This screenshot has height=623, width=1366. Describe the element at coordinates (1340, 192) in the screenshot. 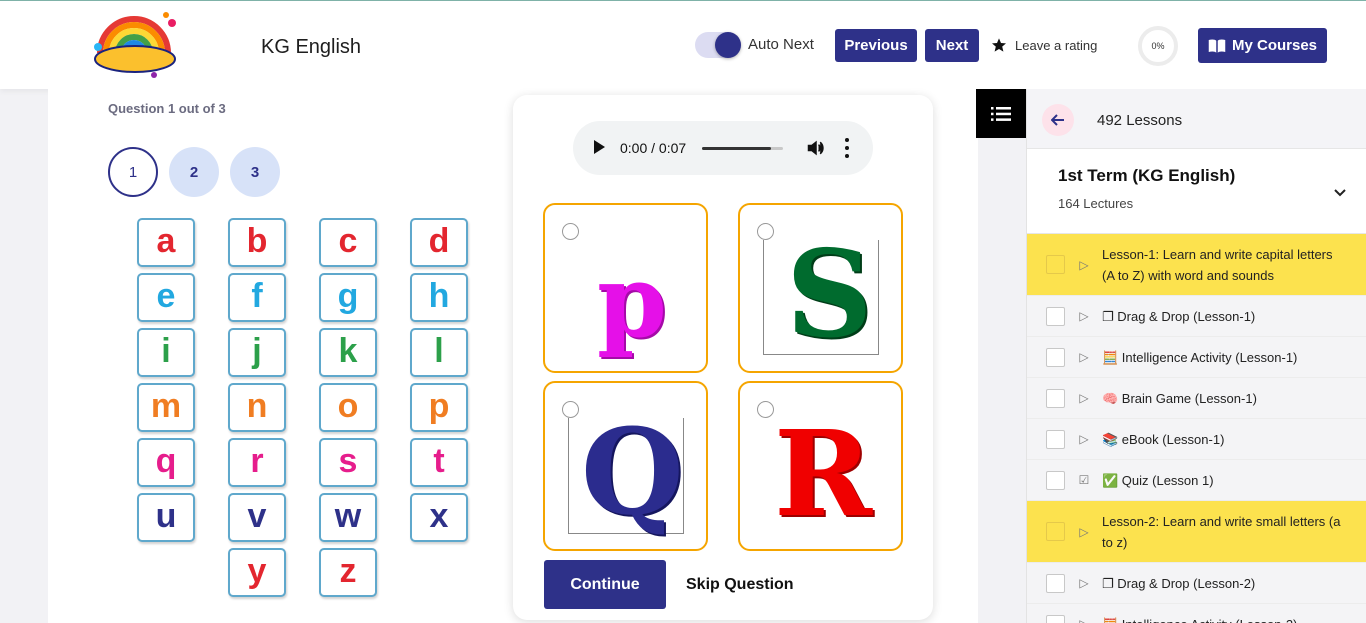

I see `chevron-down-icon` at that location.